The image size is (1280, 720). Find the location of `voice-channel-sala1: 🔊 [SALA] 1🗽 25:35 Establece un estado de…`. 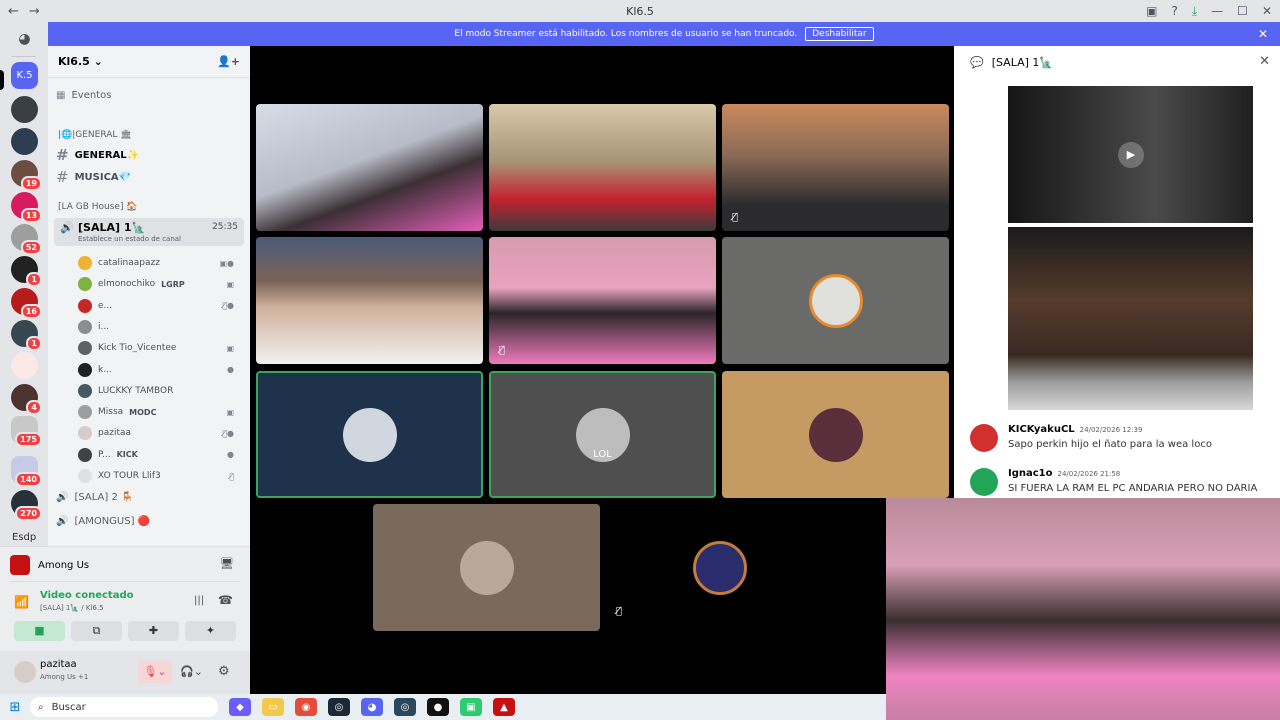

voice-channel-sala1: 🔊 [SALA] 1🗽 25:35 Establece un estado de… is located at coordinates (149, 232).